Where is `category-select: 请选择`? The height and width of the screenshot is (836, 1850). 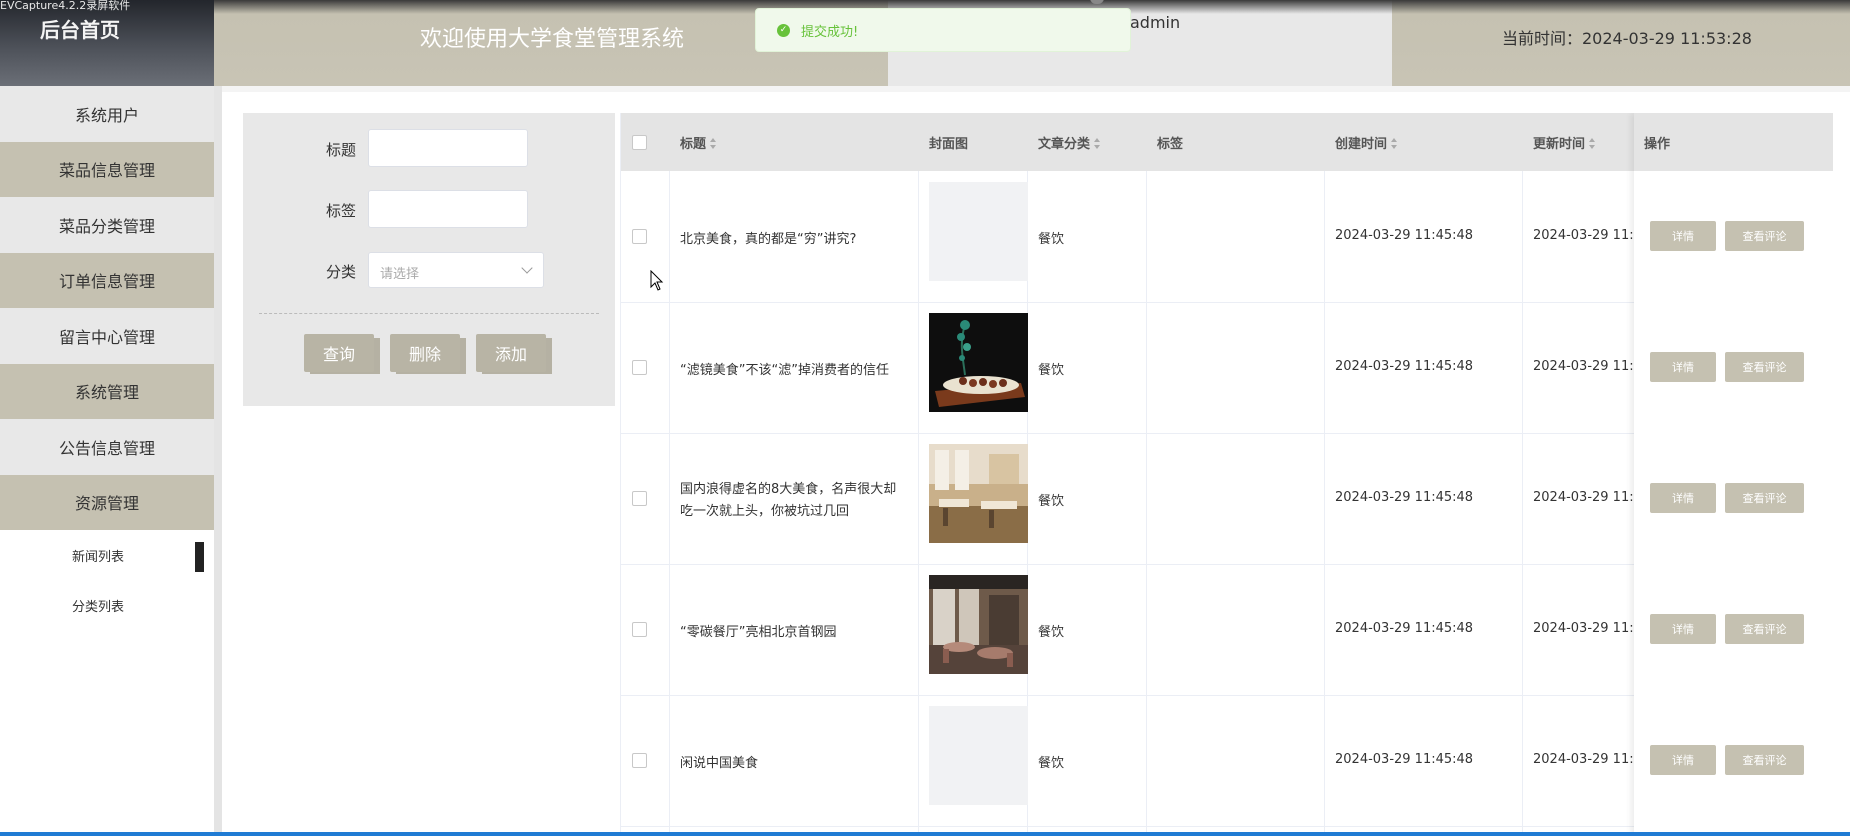
category-select: 请选择 is located at coordinates (456, 270).